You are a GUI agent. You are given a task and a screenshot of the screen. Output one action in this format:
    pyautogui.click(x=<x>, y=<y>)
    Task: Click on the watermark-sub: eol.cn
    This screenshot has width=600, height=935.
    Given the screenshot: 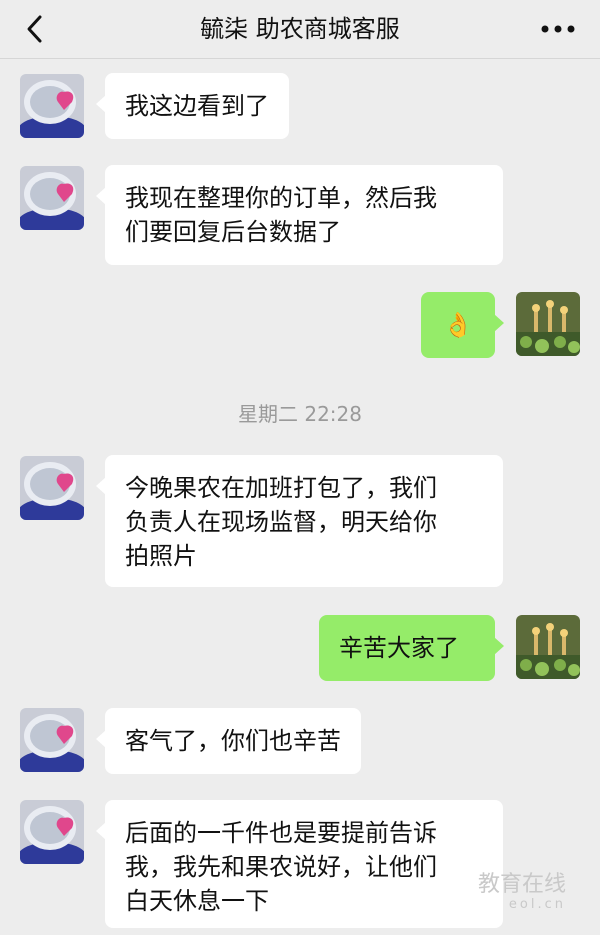 What is the action you would take?
    pyautogui.click(x=537, y=904)
    